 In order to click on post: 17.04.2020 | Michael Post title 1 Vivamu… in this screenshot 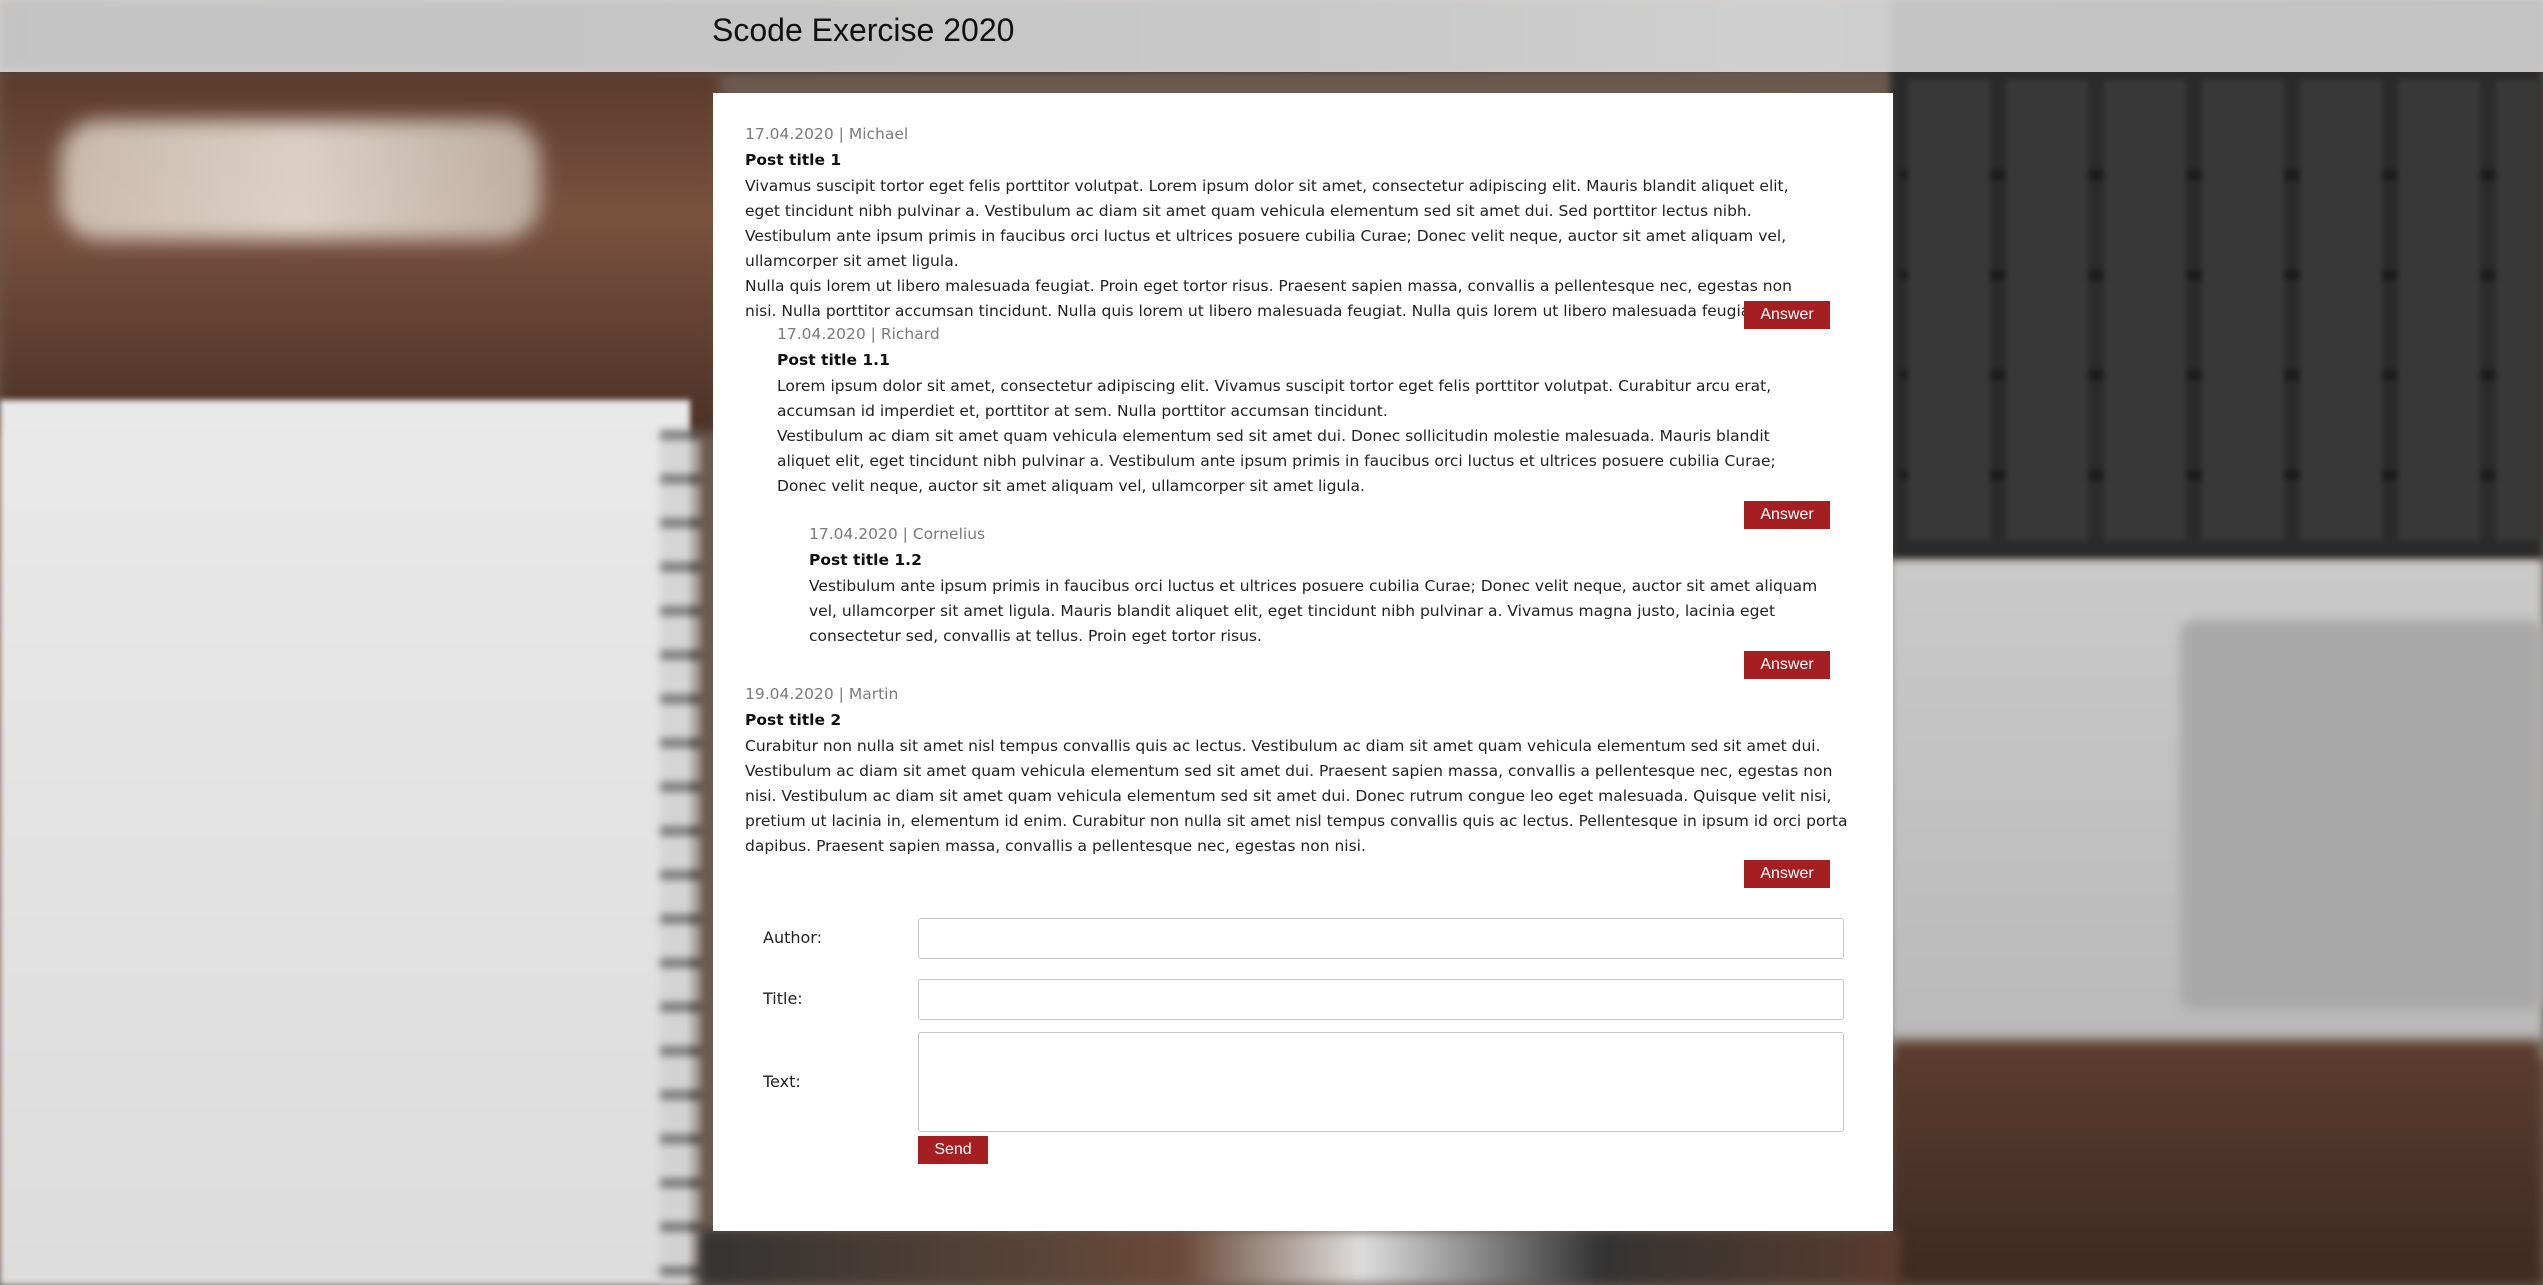, I will do `click(1285, 223)`.